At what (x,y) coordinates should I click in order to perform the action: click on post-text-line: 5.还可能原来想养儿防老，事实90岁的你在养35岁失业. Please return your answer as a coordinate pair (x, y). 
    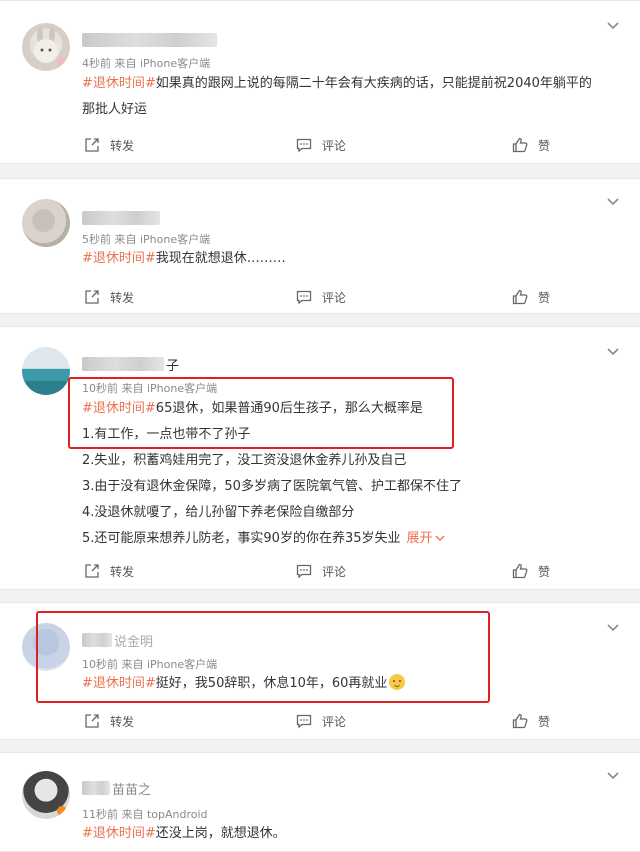
    Looking at the image, I should click on (241, 538).